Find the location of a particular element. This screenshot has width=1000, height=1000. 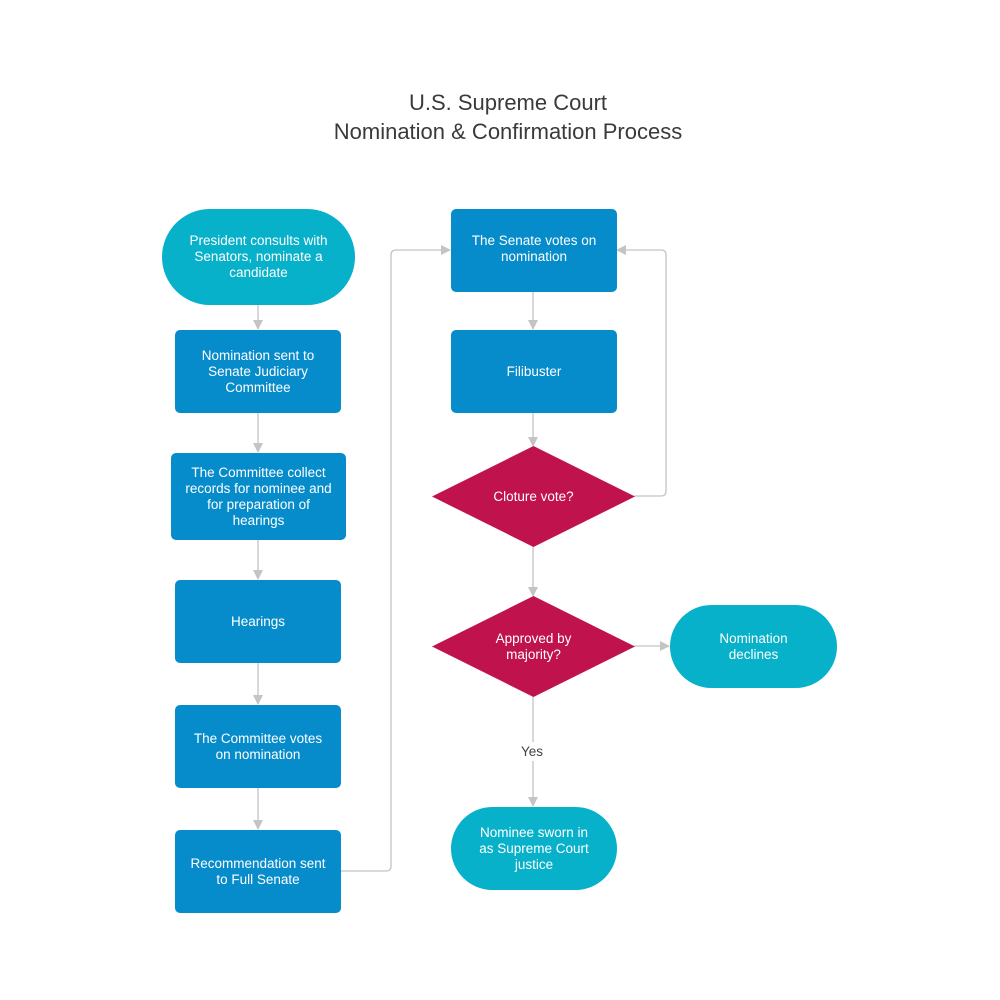

node-nomination-declines: Nomination declines is located at coordinates (753, 646).